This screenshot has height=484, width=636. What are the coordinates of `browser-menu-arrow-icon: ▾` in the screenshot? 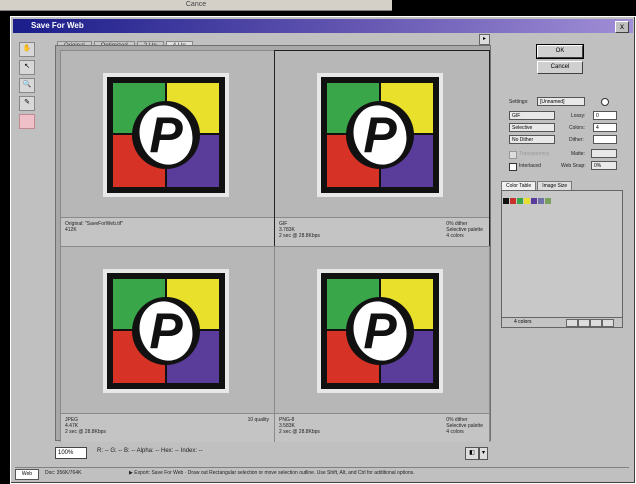 It's located at (483, 453).